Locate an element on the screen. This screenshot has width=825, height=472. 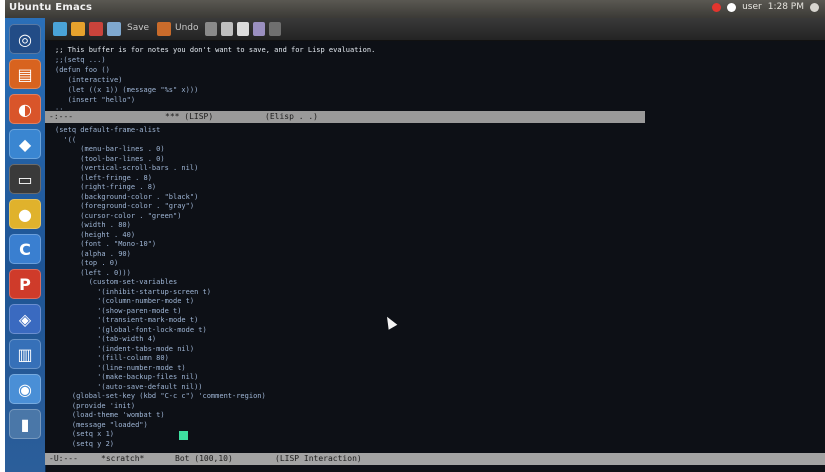
code-line: (foreground-color . "gray") is located at coordinates (125, 206).